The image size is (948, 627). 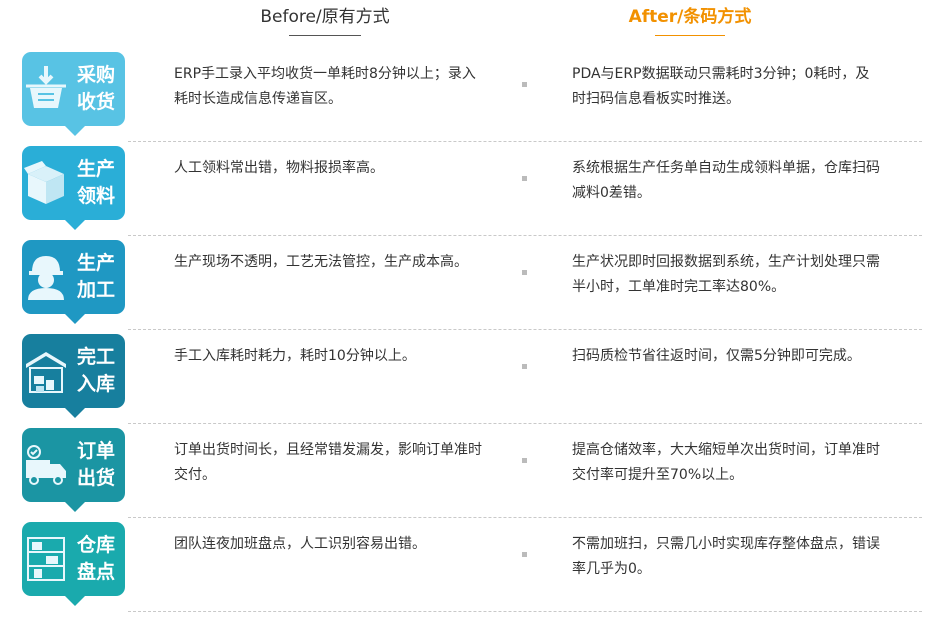 What do you see at coordinates (300, 544) in the screenshot?
I see `before-description: 团队连夜加班盘点，人工识别容易出错。` at bounding box center [300, 544].